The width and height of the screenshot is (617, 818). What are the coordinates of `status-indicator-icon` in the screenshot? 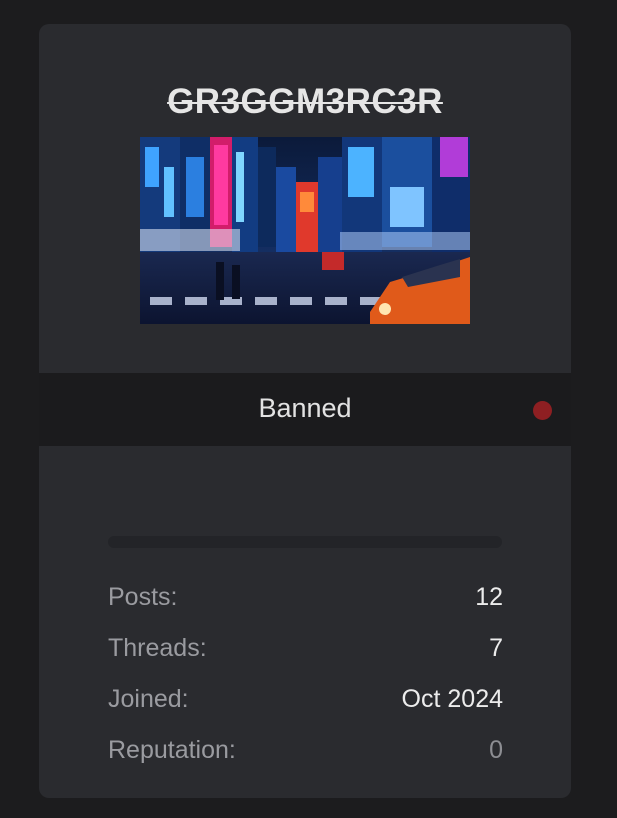 It's located at (542, 410).